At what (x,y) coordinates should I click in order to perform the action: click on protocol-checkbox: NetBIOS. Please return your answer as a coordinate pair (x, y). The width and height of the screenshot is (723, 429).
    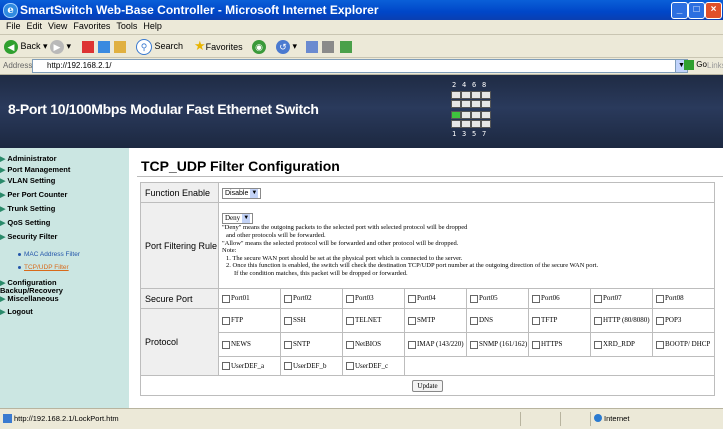
    Looking at the image, I should click on (373, 344).